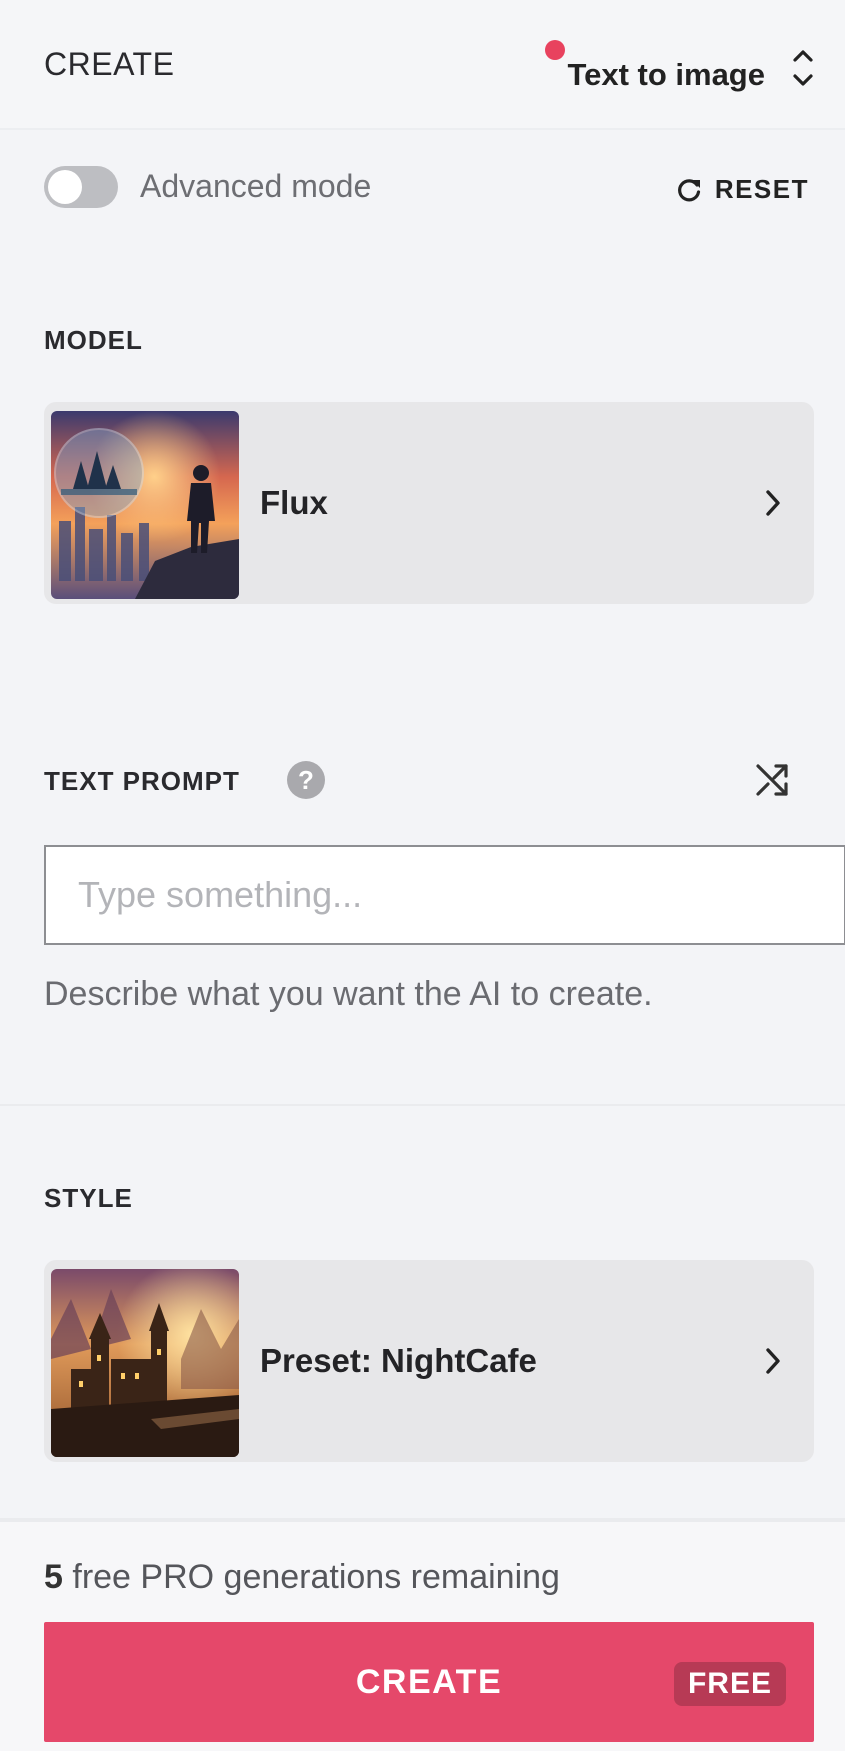 The width and height of the screenshot is (845, 1751). I want to click on model-section-label: MODEL, so click(93, 340).